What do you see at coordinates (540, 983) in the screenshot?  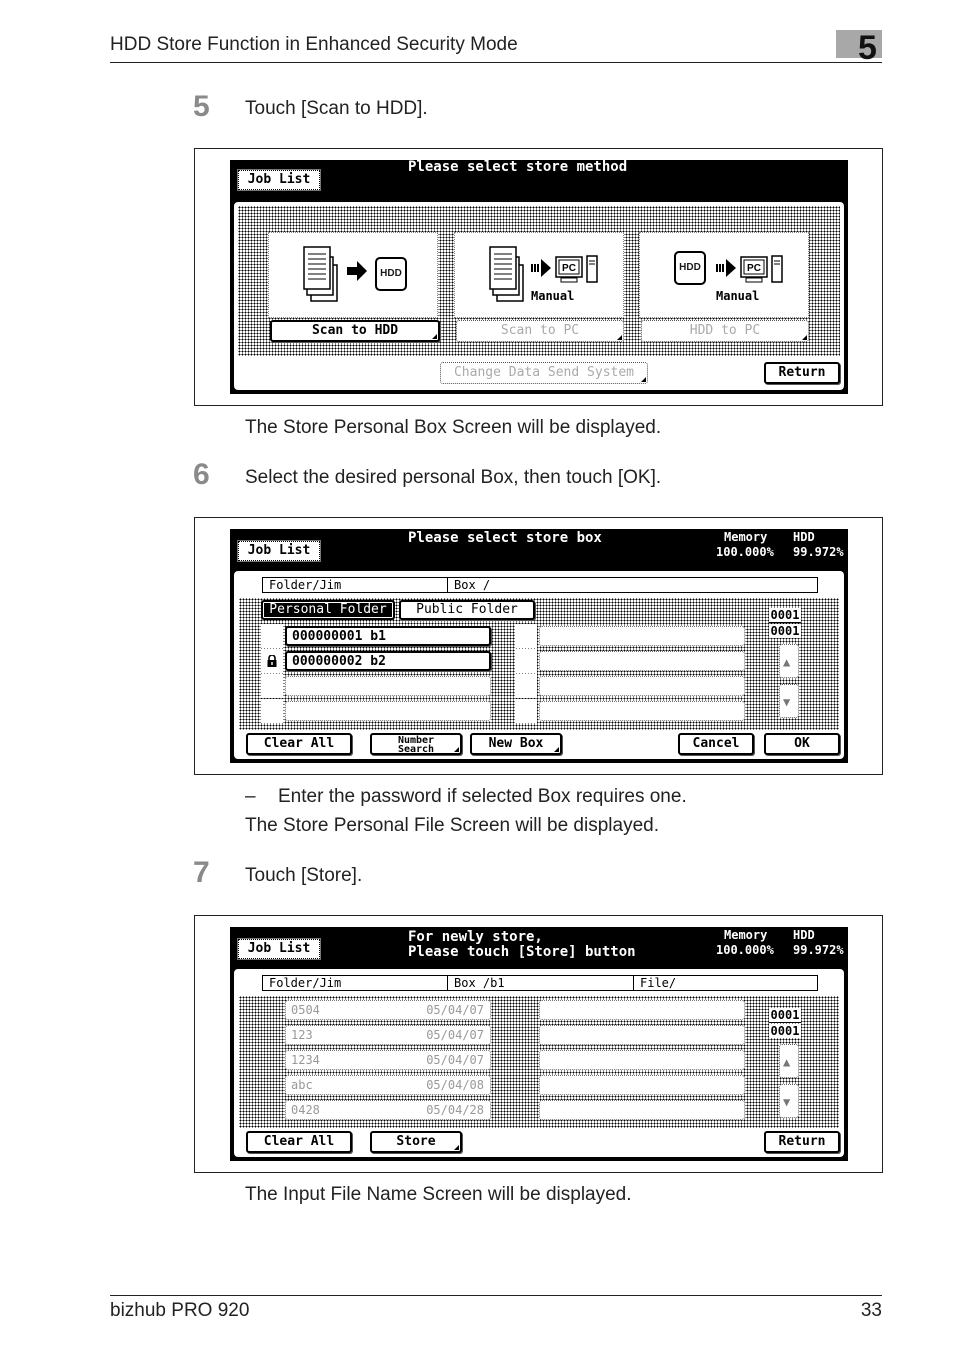 I see `path-bar: Folder/Jim Box /b1 File/` at bounding box center [540, 983].